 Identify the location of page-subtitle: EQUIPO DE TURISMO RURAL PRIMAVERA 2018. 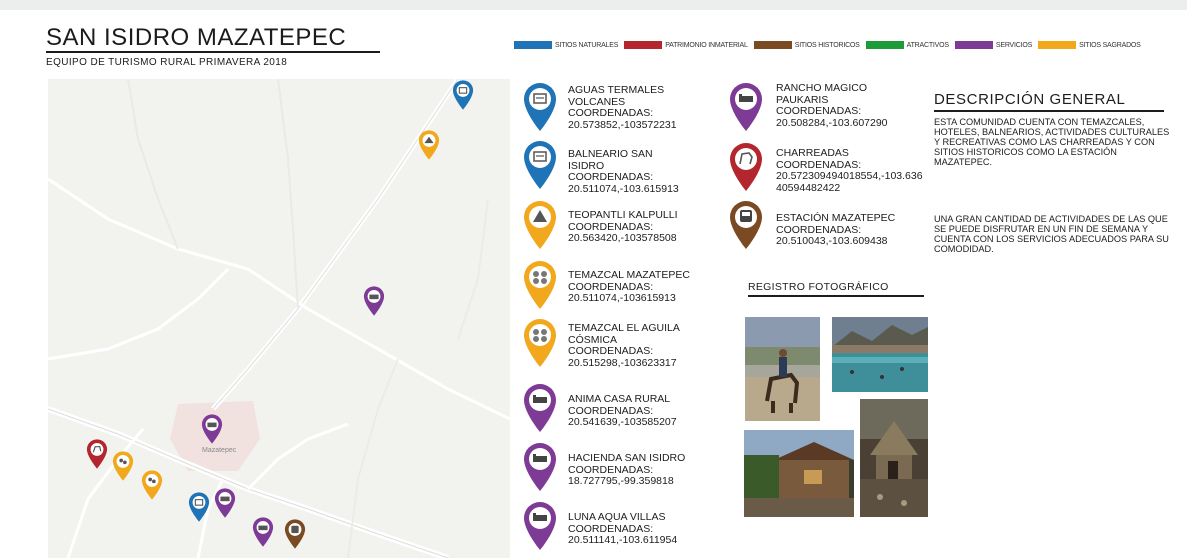
(167, 62).